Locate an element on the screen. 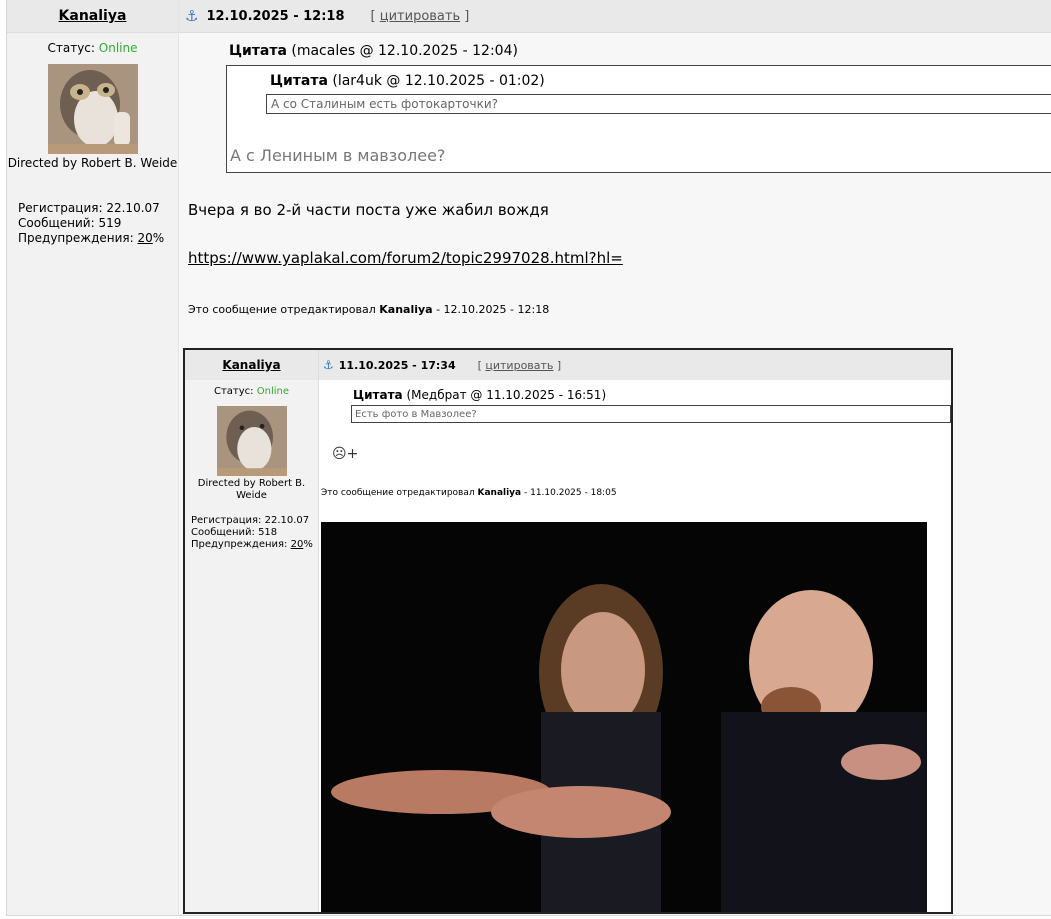 This screenshot has height=919, width=1051. edited-by: Kanaliya is located at coordinates (405, 309).